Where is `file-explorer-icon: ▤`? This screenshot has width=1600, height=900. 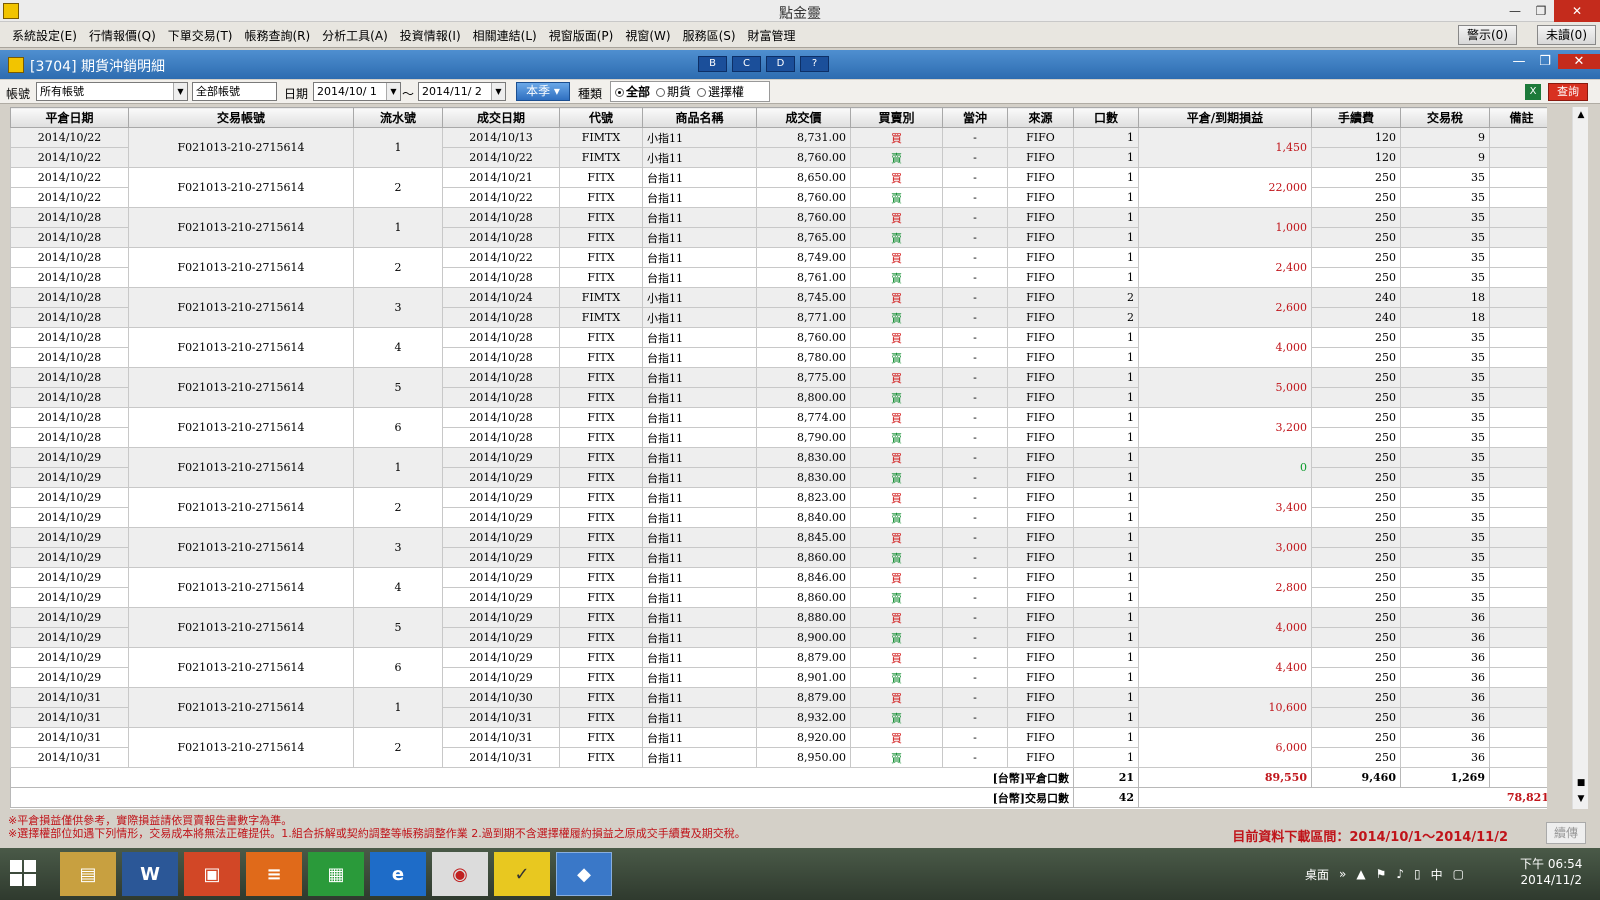
file-explorer-icon: ▤ is located at coordinates (88, 874).